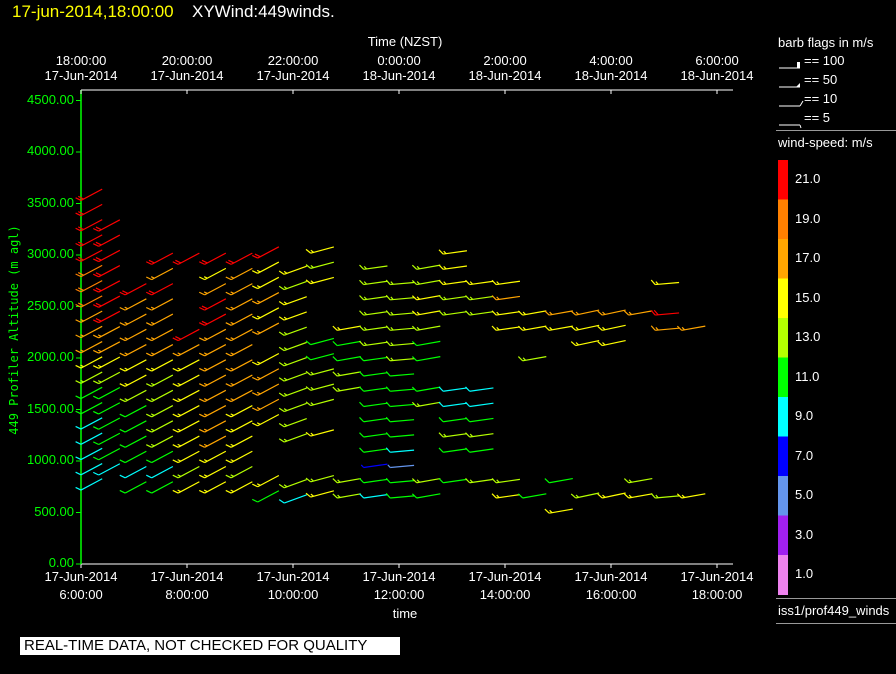 The image size is (896, 674). I want to click on pennant-50-icon, so click(798, 85).